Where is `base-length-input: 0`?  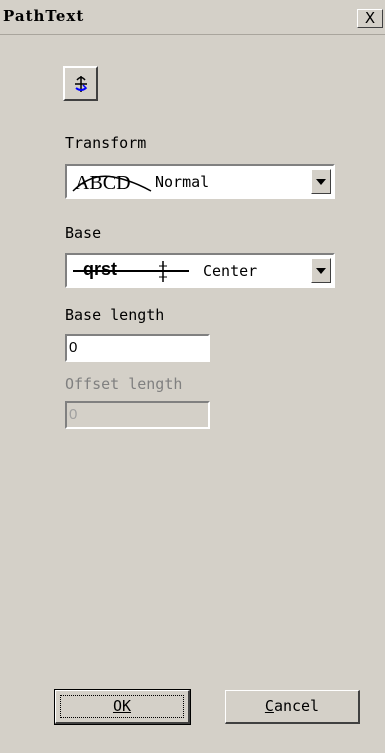
base-length-input: 0 is located at coordinates (137, 348).